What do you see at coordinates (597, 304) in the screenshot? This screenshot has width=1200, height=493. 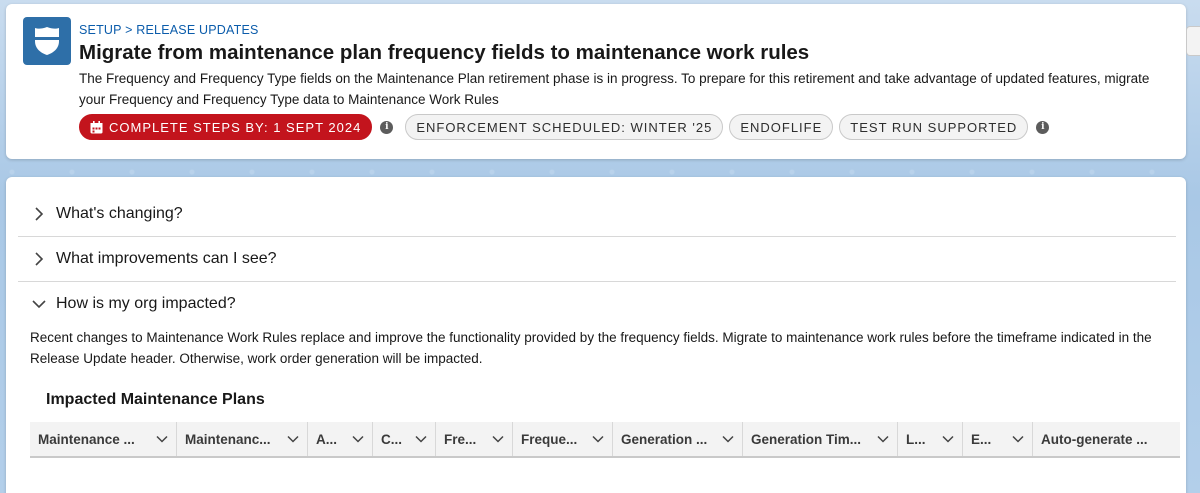 I see `section-org-impact: How is my org impacted?` at bounding box center [597, 304].